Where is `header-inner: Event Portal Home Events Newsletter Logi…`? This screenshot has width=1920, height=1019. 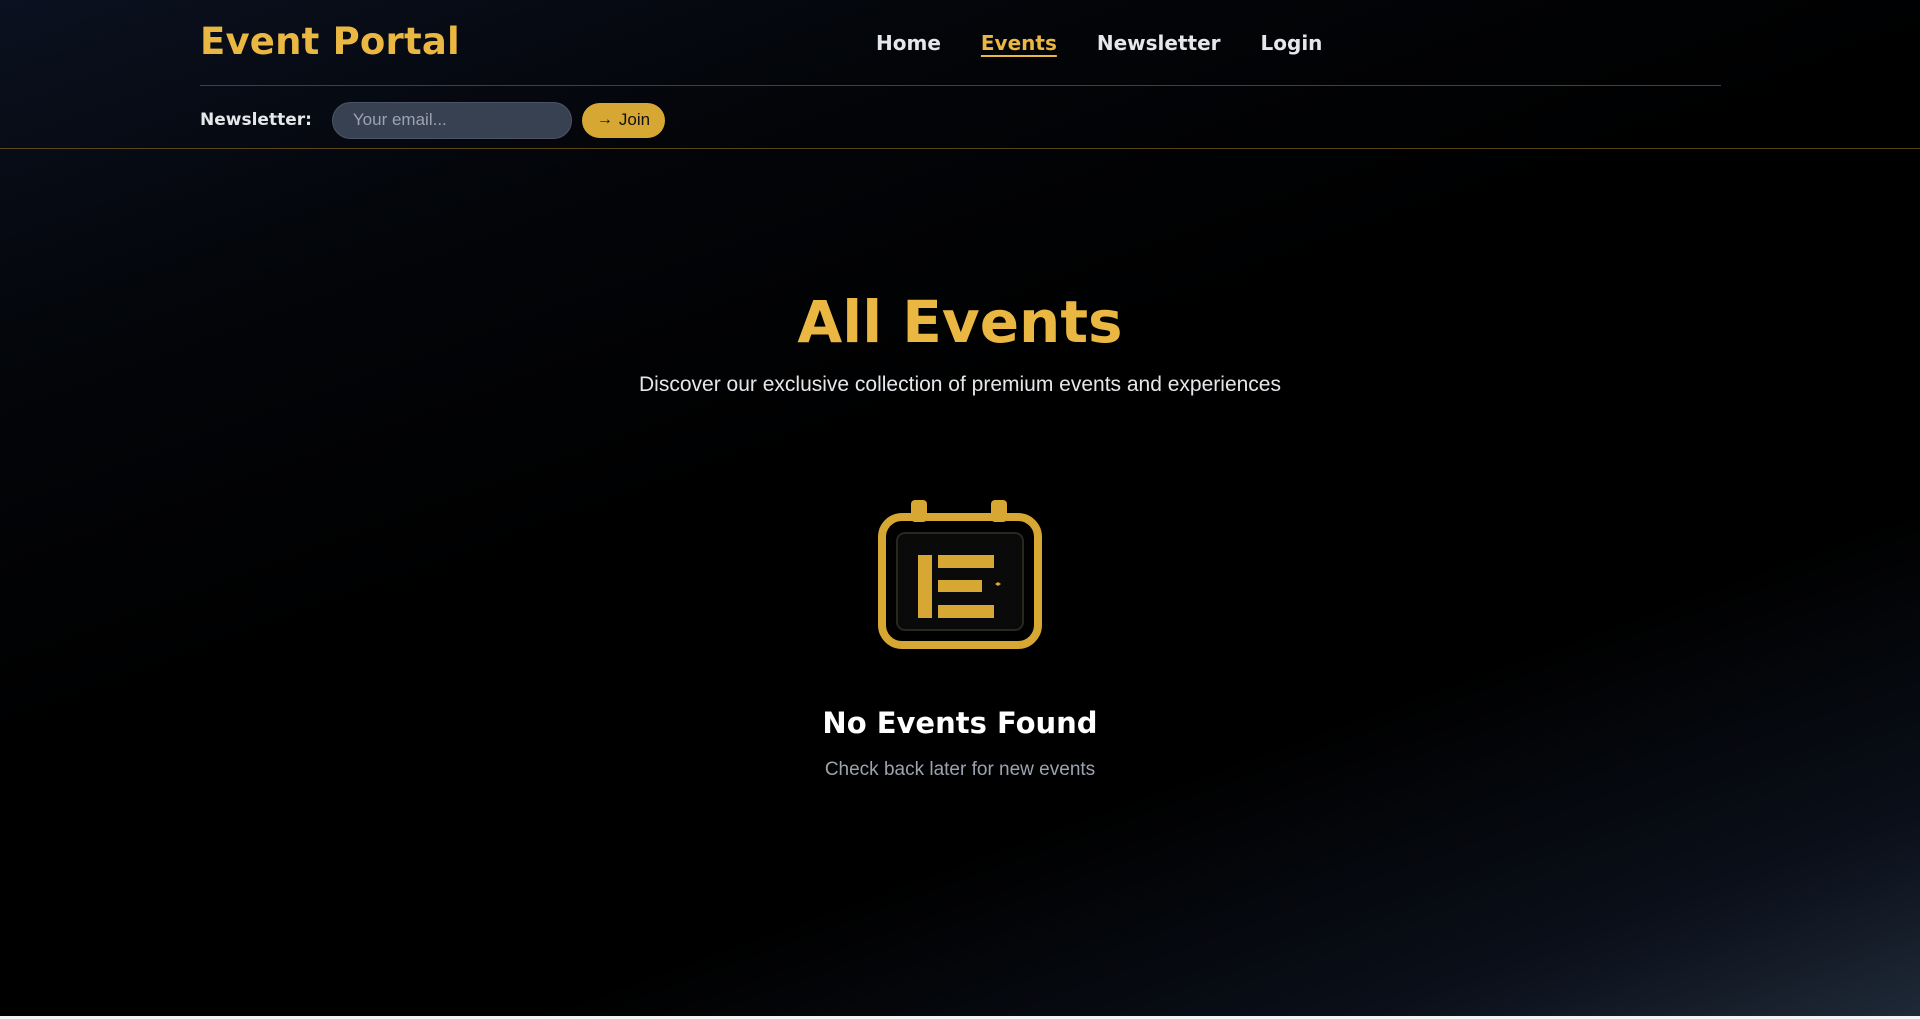
header-inner: Event Portal Home Events Newsletter Logi… is located at coordinates (960, 69).